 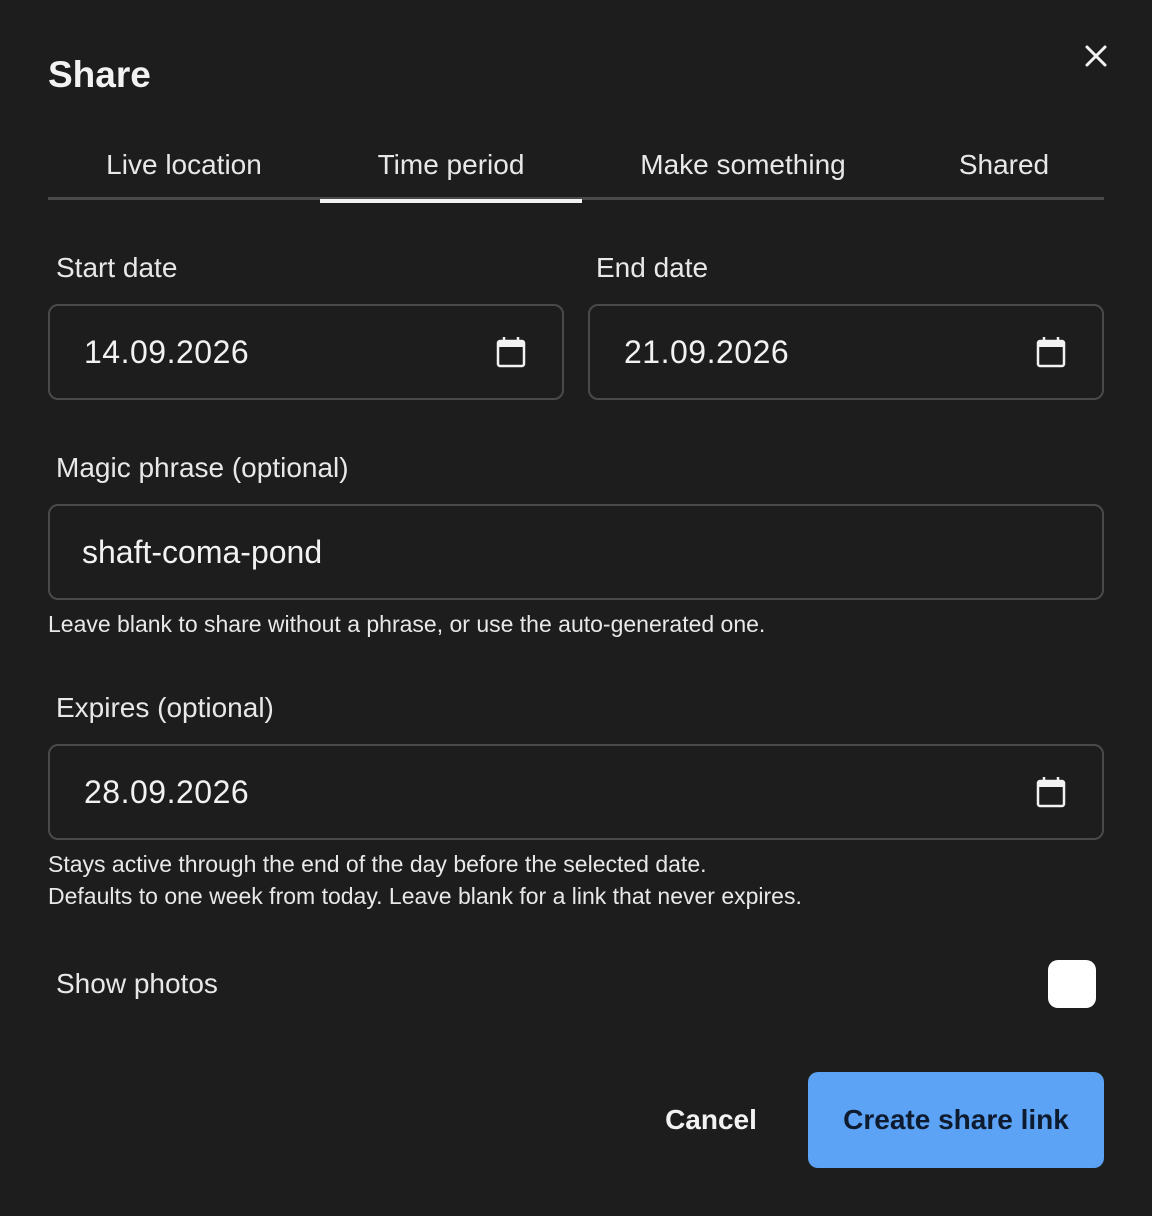 What do you see at coordinates (184, 165) in the screenshot?
I see `tab-live-location: Live location` at bounding box center [184, 165].